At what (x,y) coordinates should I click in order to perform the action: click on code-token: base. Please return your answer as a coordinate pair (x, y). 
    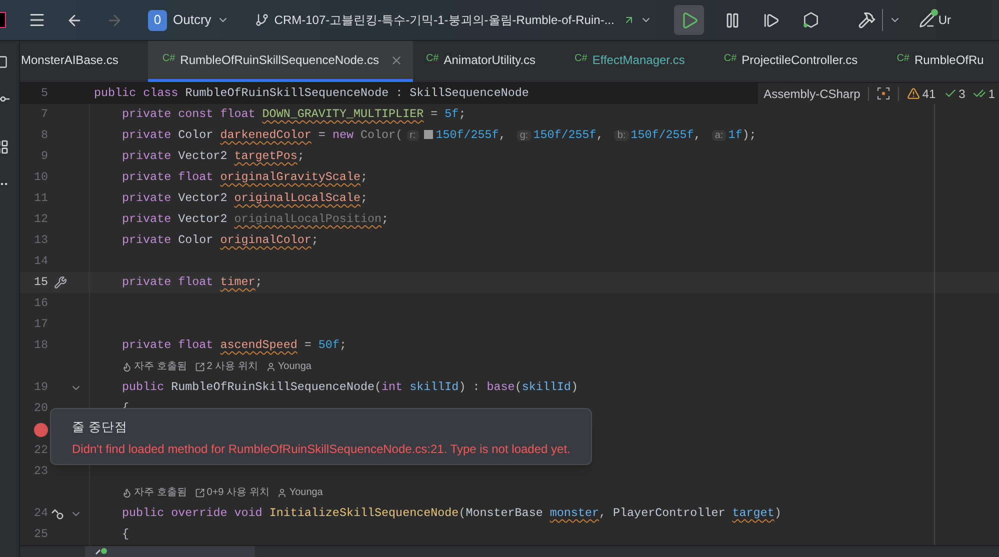
    Looking at the image, I should click on (500, 387).